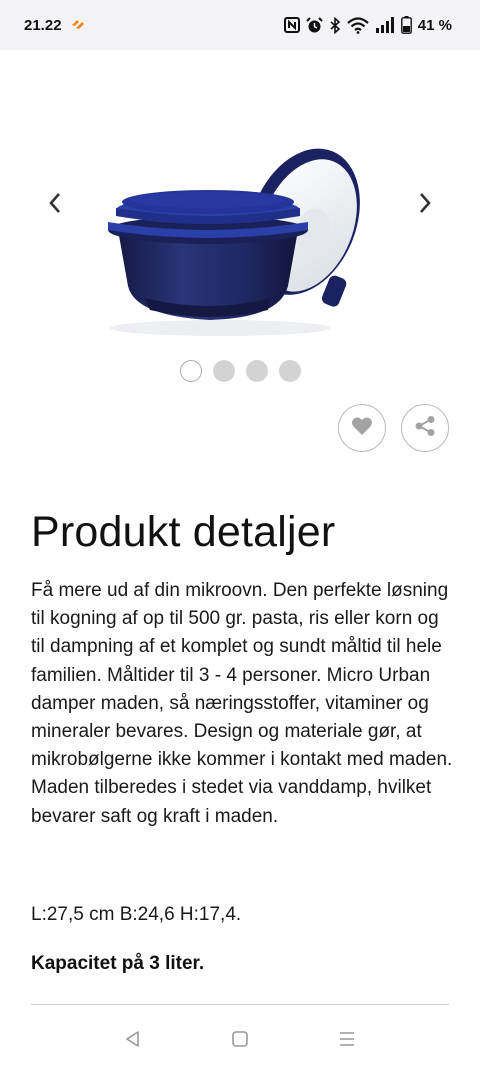  I want to click on status-right: 41 %, so click(367, 25).